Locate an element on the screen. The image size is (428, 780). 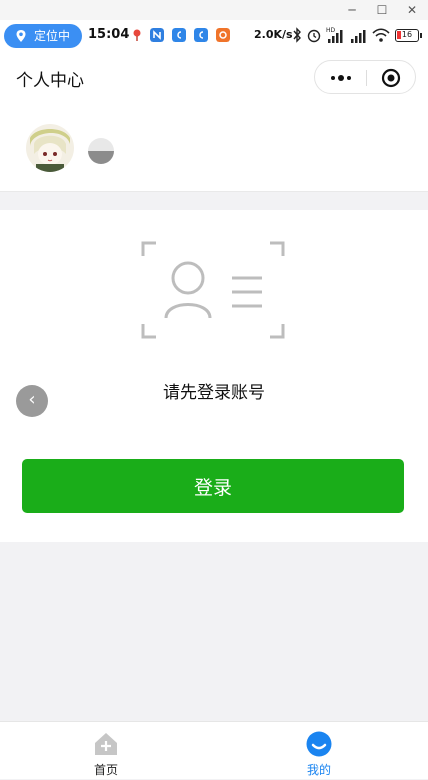
location-label: 定位中 is located at coordinates (52, 36).